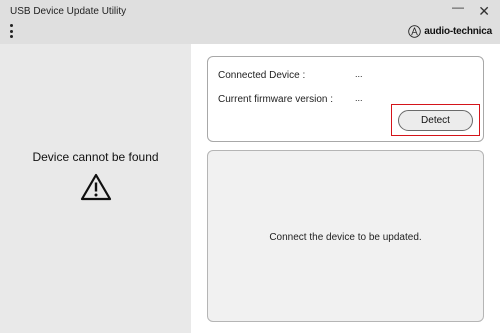 Image resolution: width=500 pixels, height=333 pixels. What do you see at coordinates (484, 11) in the screenshot?
I see `close-button: ✕` at bounding box center [484, 11].